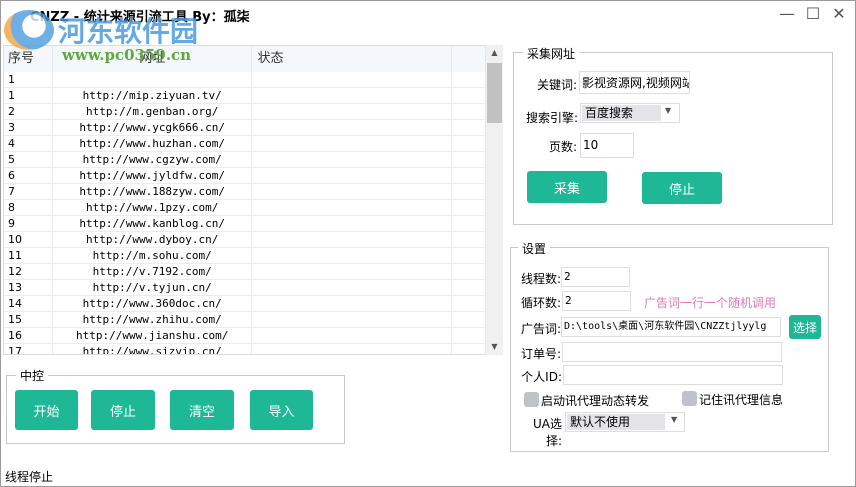  I want to click on order-input, so click(672, 352).